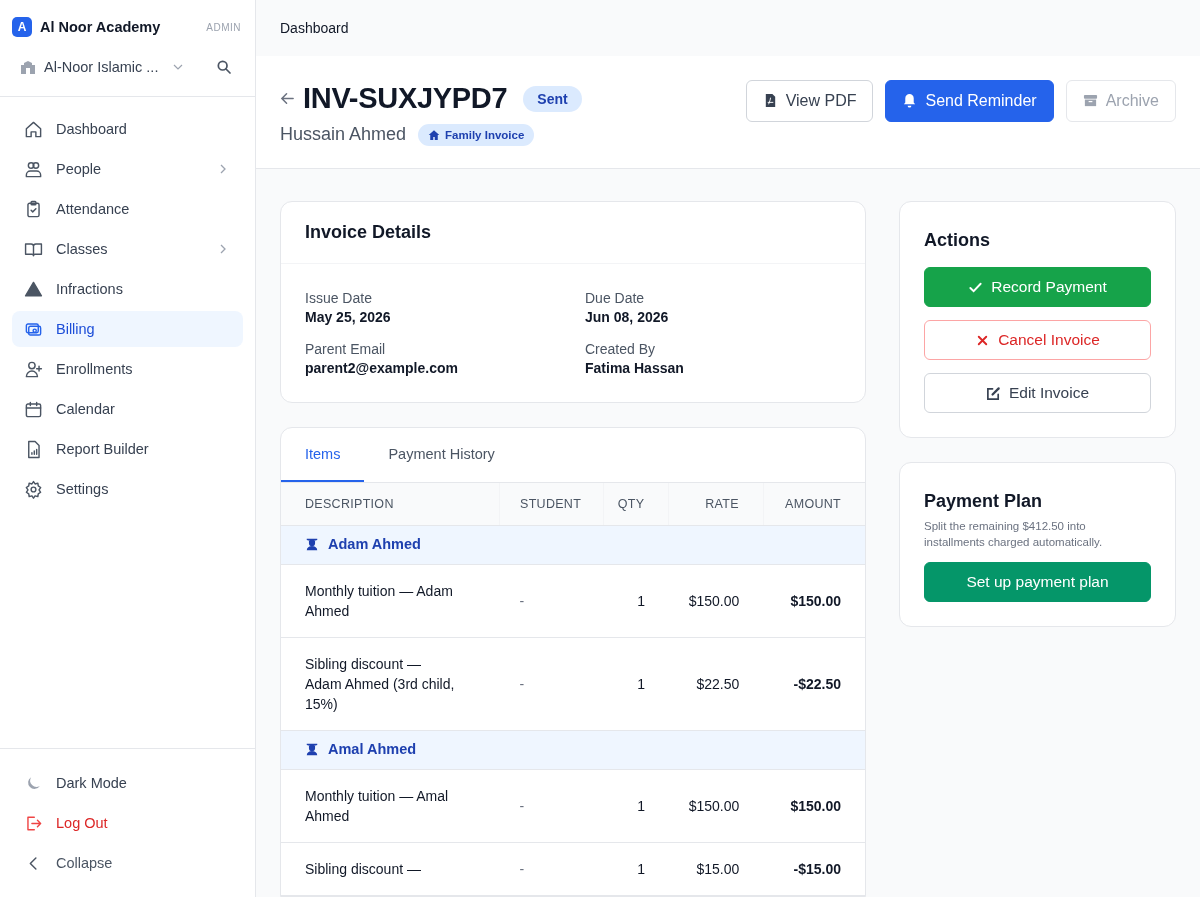 This screenshot has width=1200, height=897. I want to click on back-arrow-icon, so click(287, 99).